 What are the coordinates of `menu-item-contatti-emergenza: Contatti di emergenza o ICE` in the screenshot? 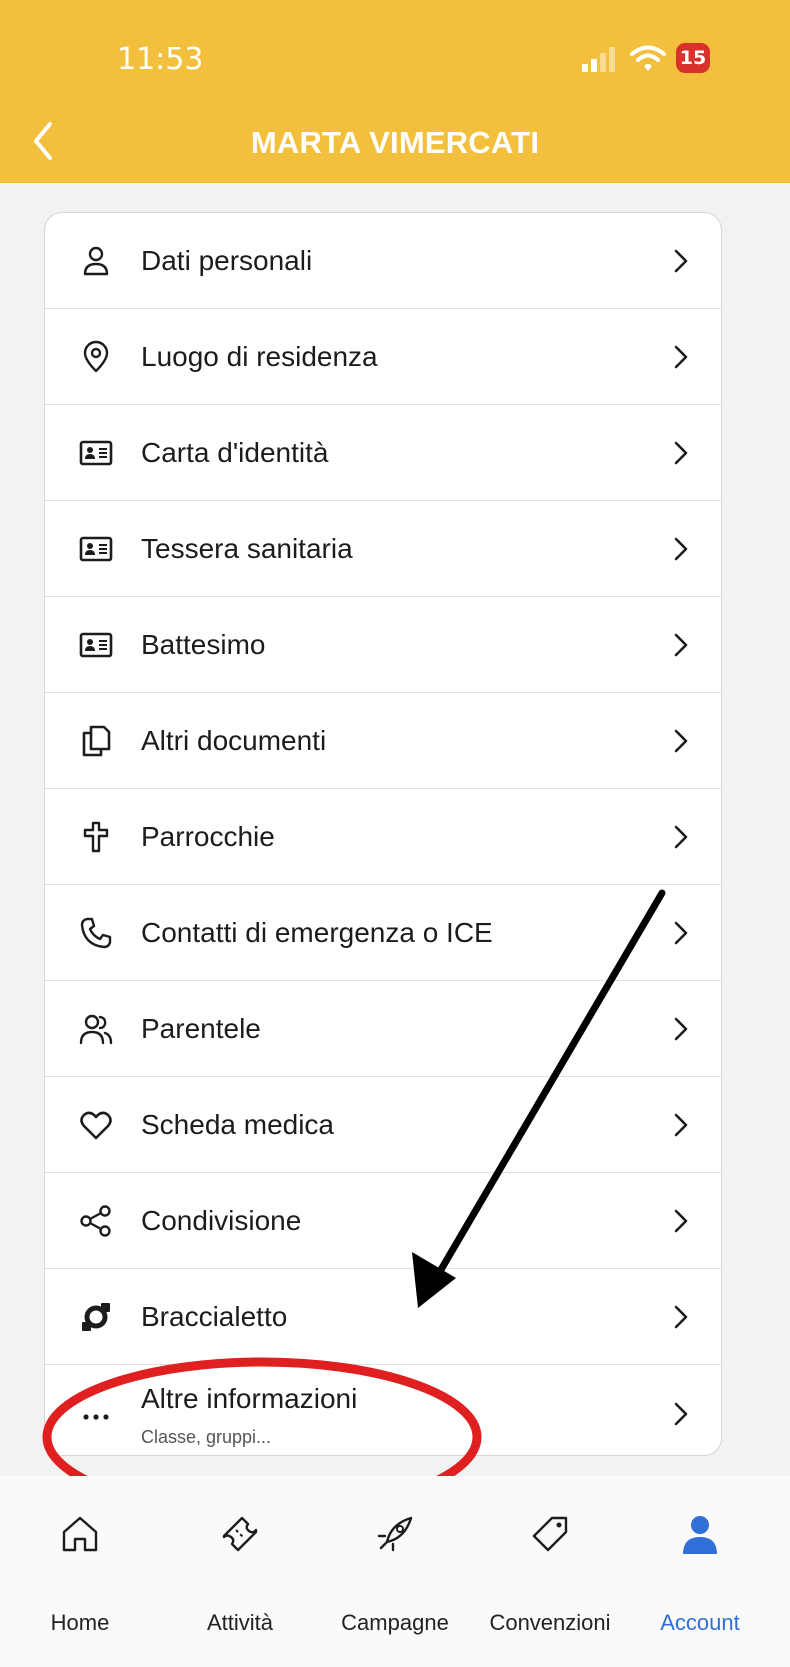 It's located at (383, 933).